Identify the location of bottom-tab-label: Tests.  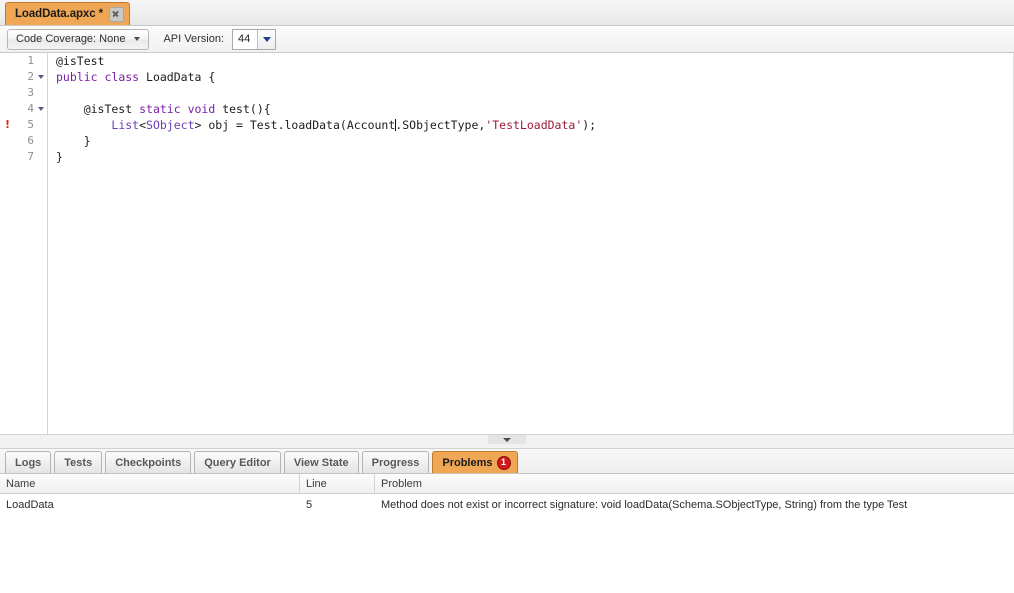
(78, 462).